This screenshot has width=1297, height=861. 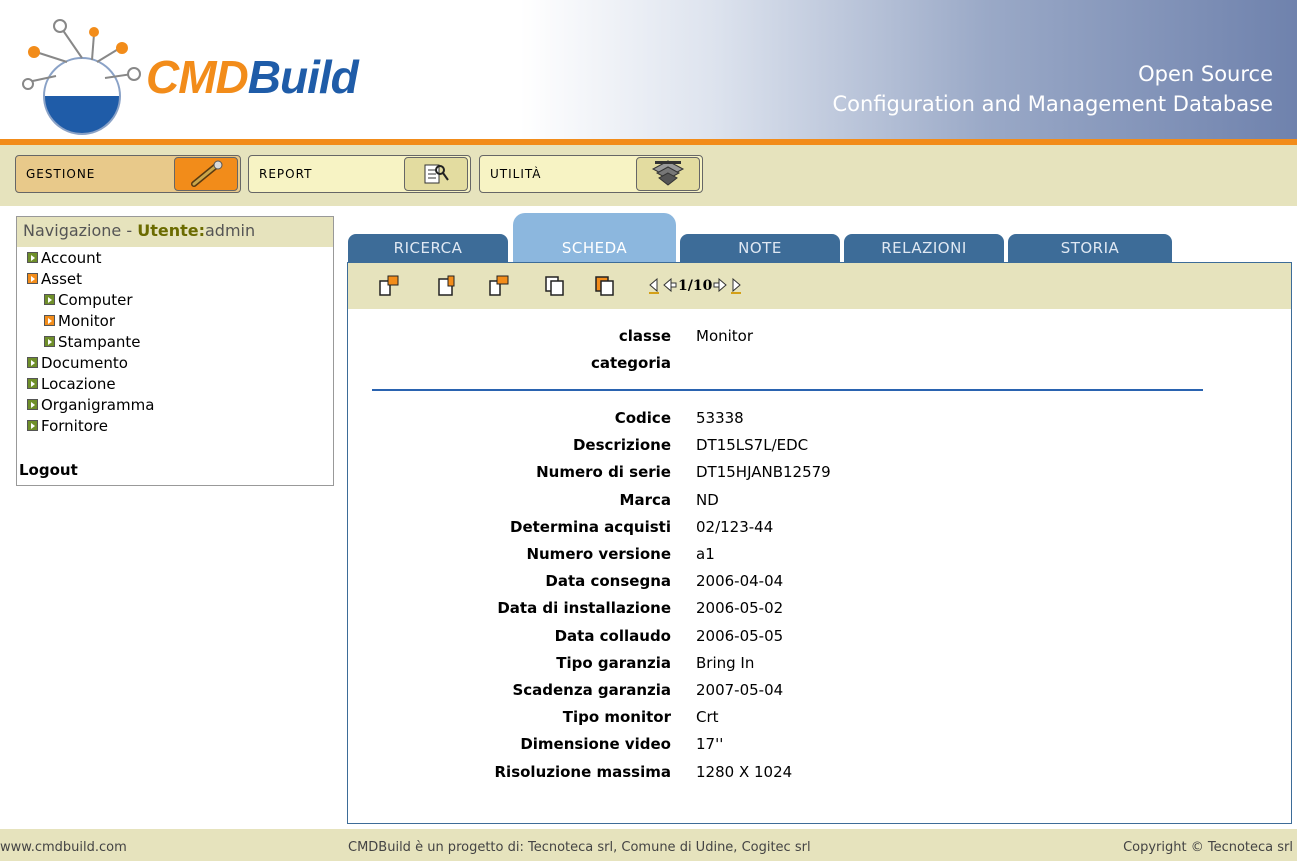 What do you see at coordinates (760, 248) in the screenshot?
I see `tab-note: NOTE` at bounding box center [760, 248].